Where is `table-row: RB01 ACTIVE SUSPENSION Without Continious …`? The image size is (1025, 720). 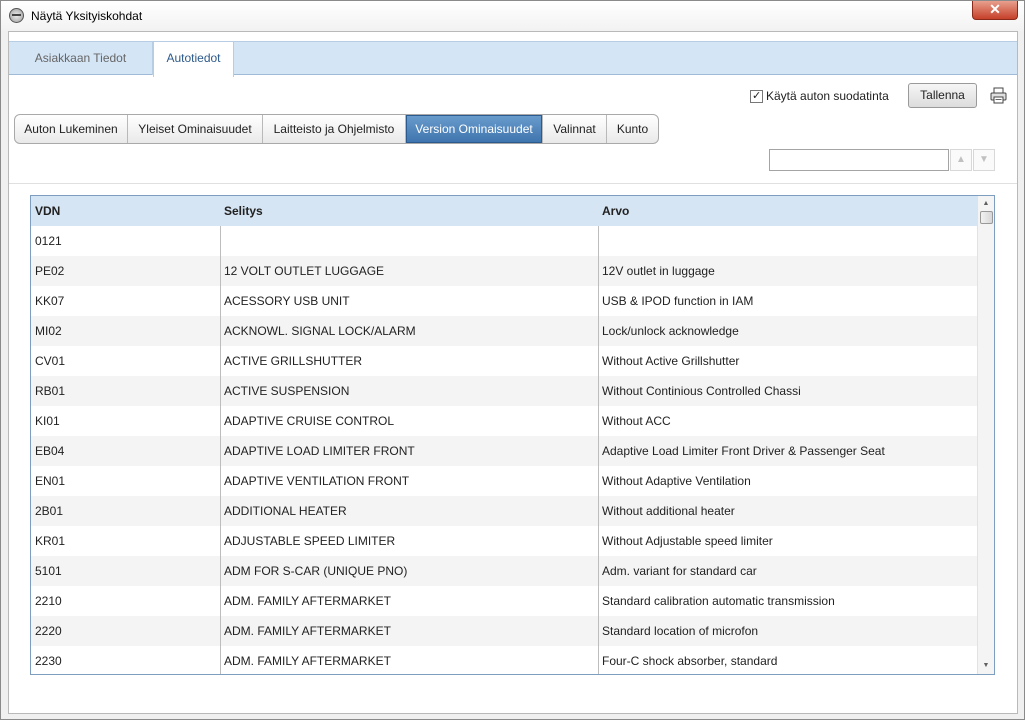
table-row: RB01 ACTIVE SUSPENSION Without Continious … is located at coordinates (504, 391).